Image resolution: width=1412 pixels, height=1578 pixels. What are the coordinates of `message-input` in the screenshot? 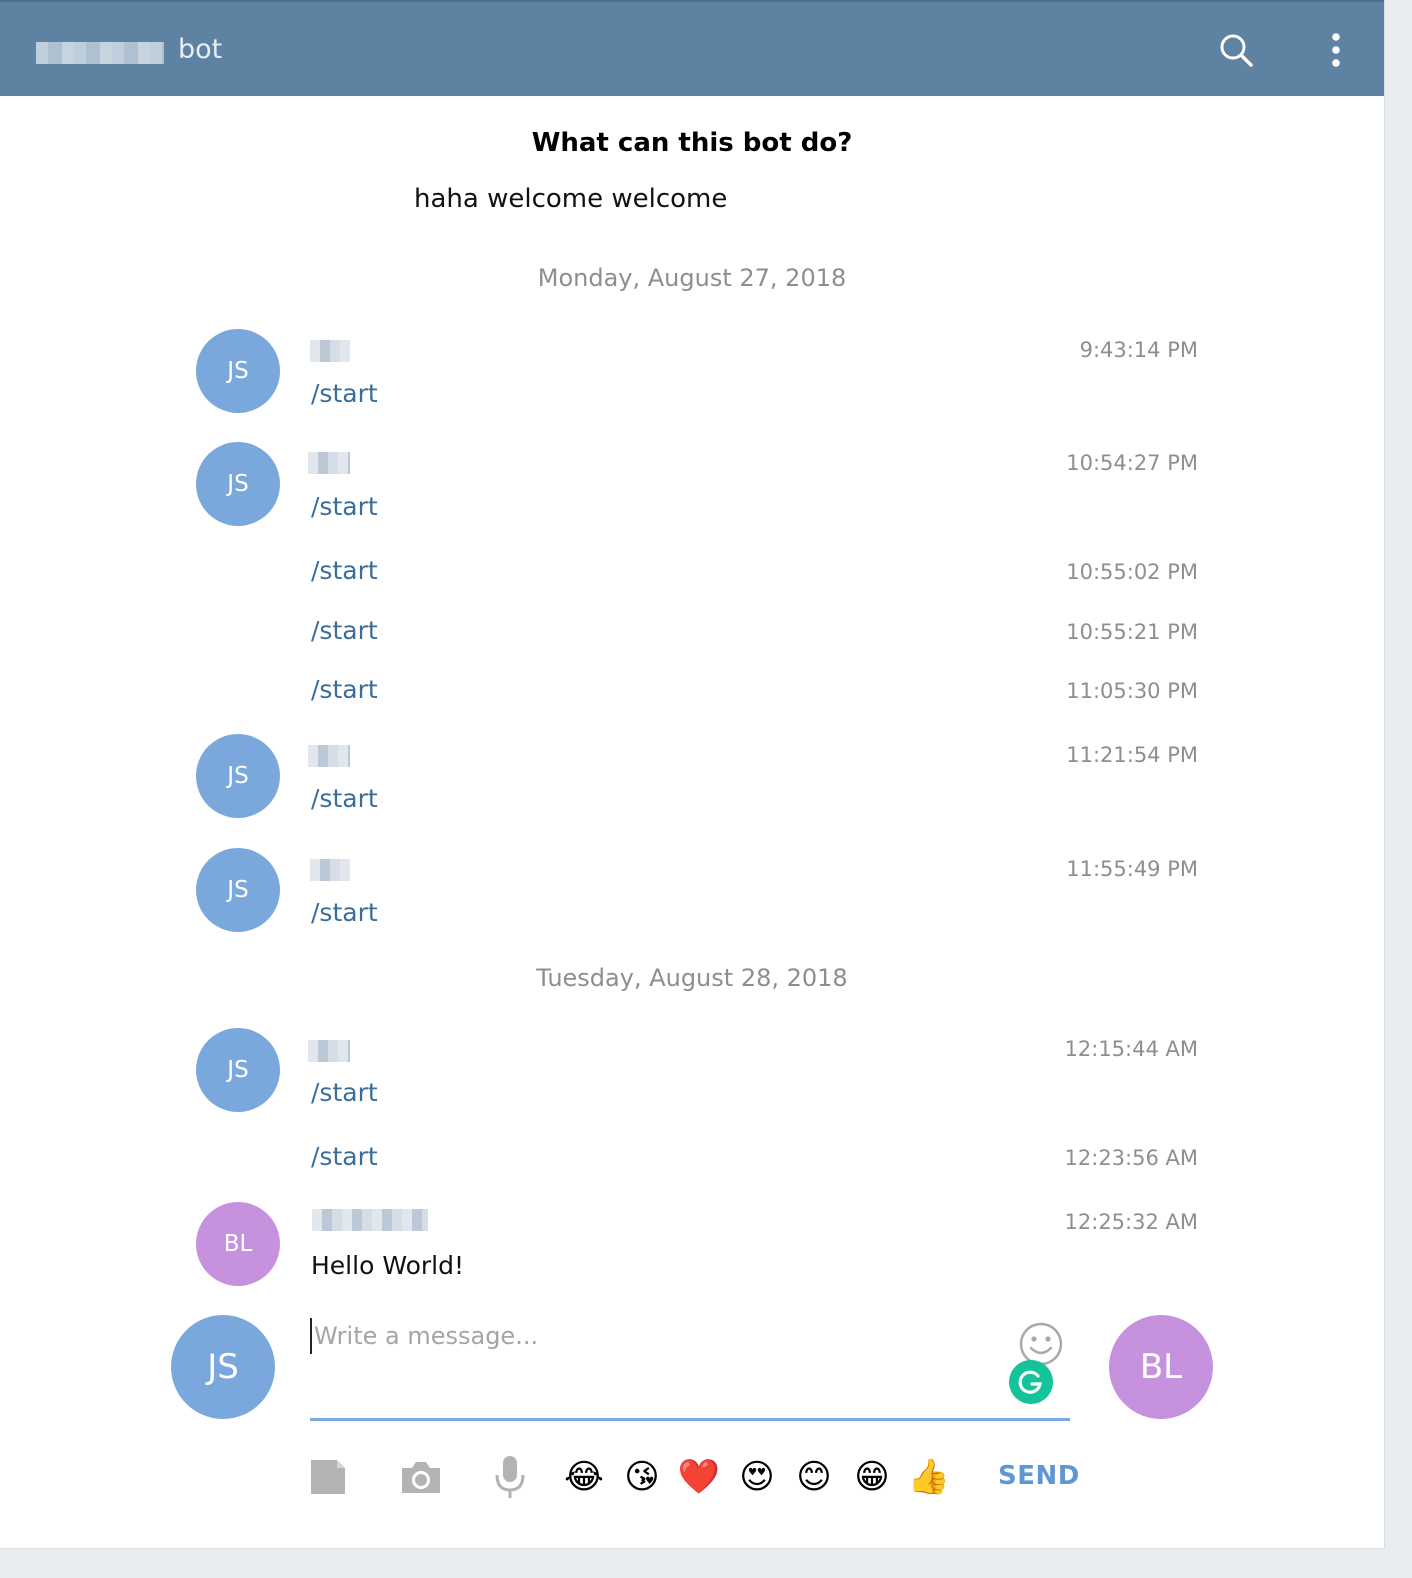 It's located at (660, 1336).